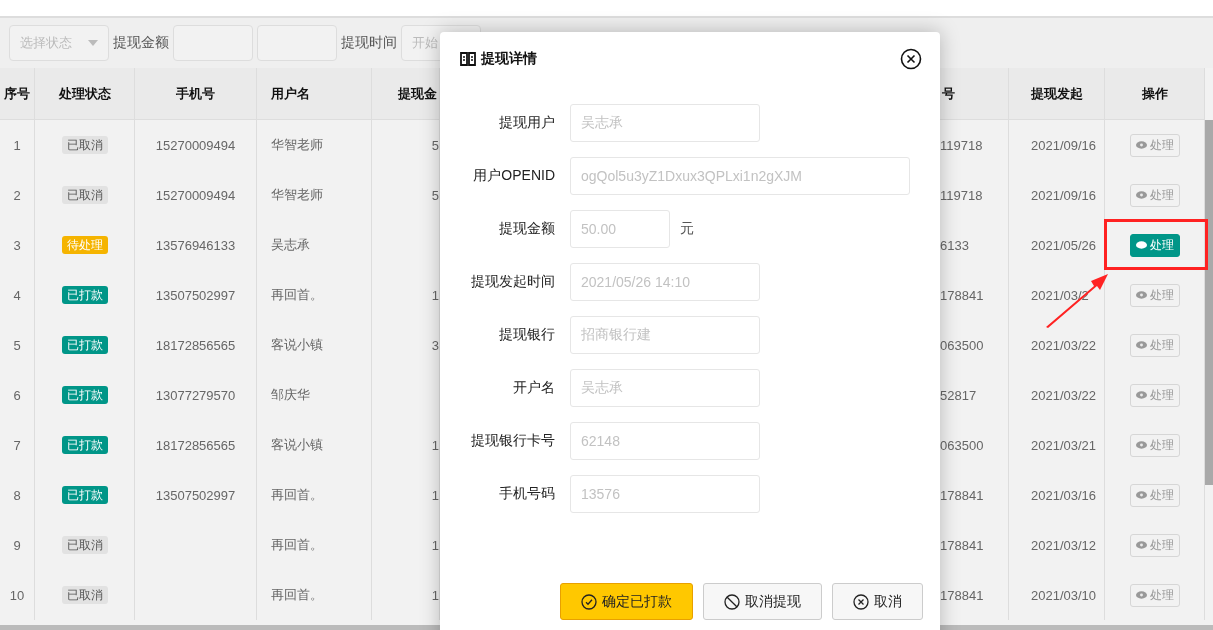 Image resolution: width=1213 pixels, height=630 pixels. Describe the element at coordinates (513, 441) in the screenshot. I see `field-label: 提现银行卡号` at that location.